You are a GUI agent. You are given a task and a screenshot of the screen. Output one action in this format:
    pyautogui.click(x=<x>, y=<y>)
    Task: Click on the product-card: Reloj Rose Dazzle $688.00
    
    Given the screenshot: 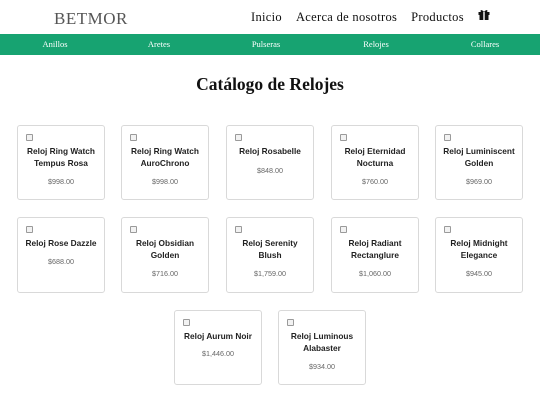 What is the action you would take?
    pyautogui.click(x=61, y=255)
    